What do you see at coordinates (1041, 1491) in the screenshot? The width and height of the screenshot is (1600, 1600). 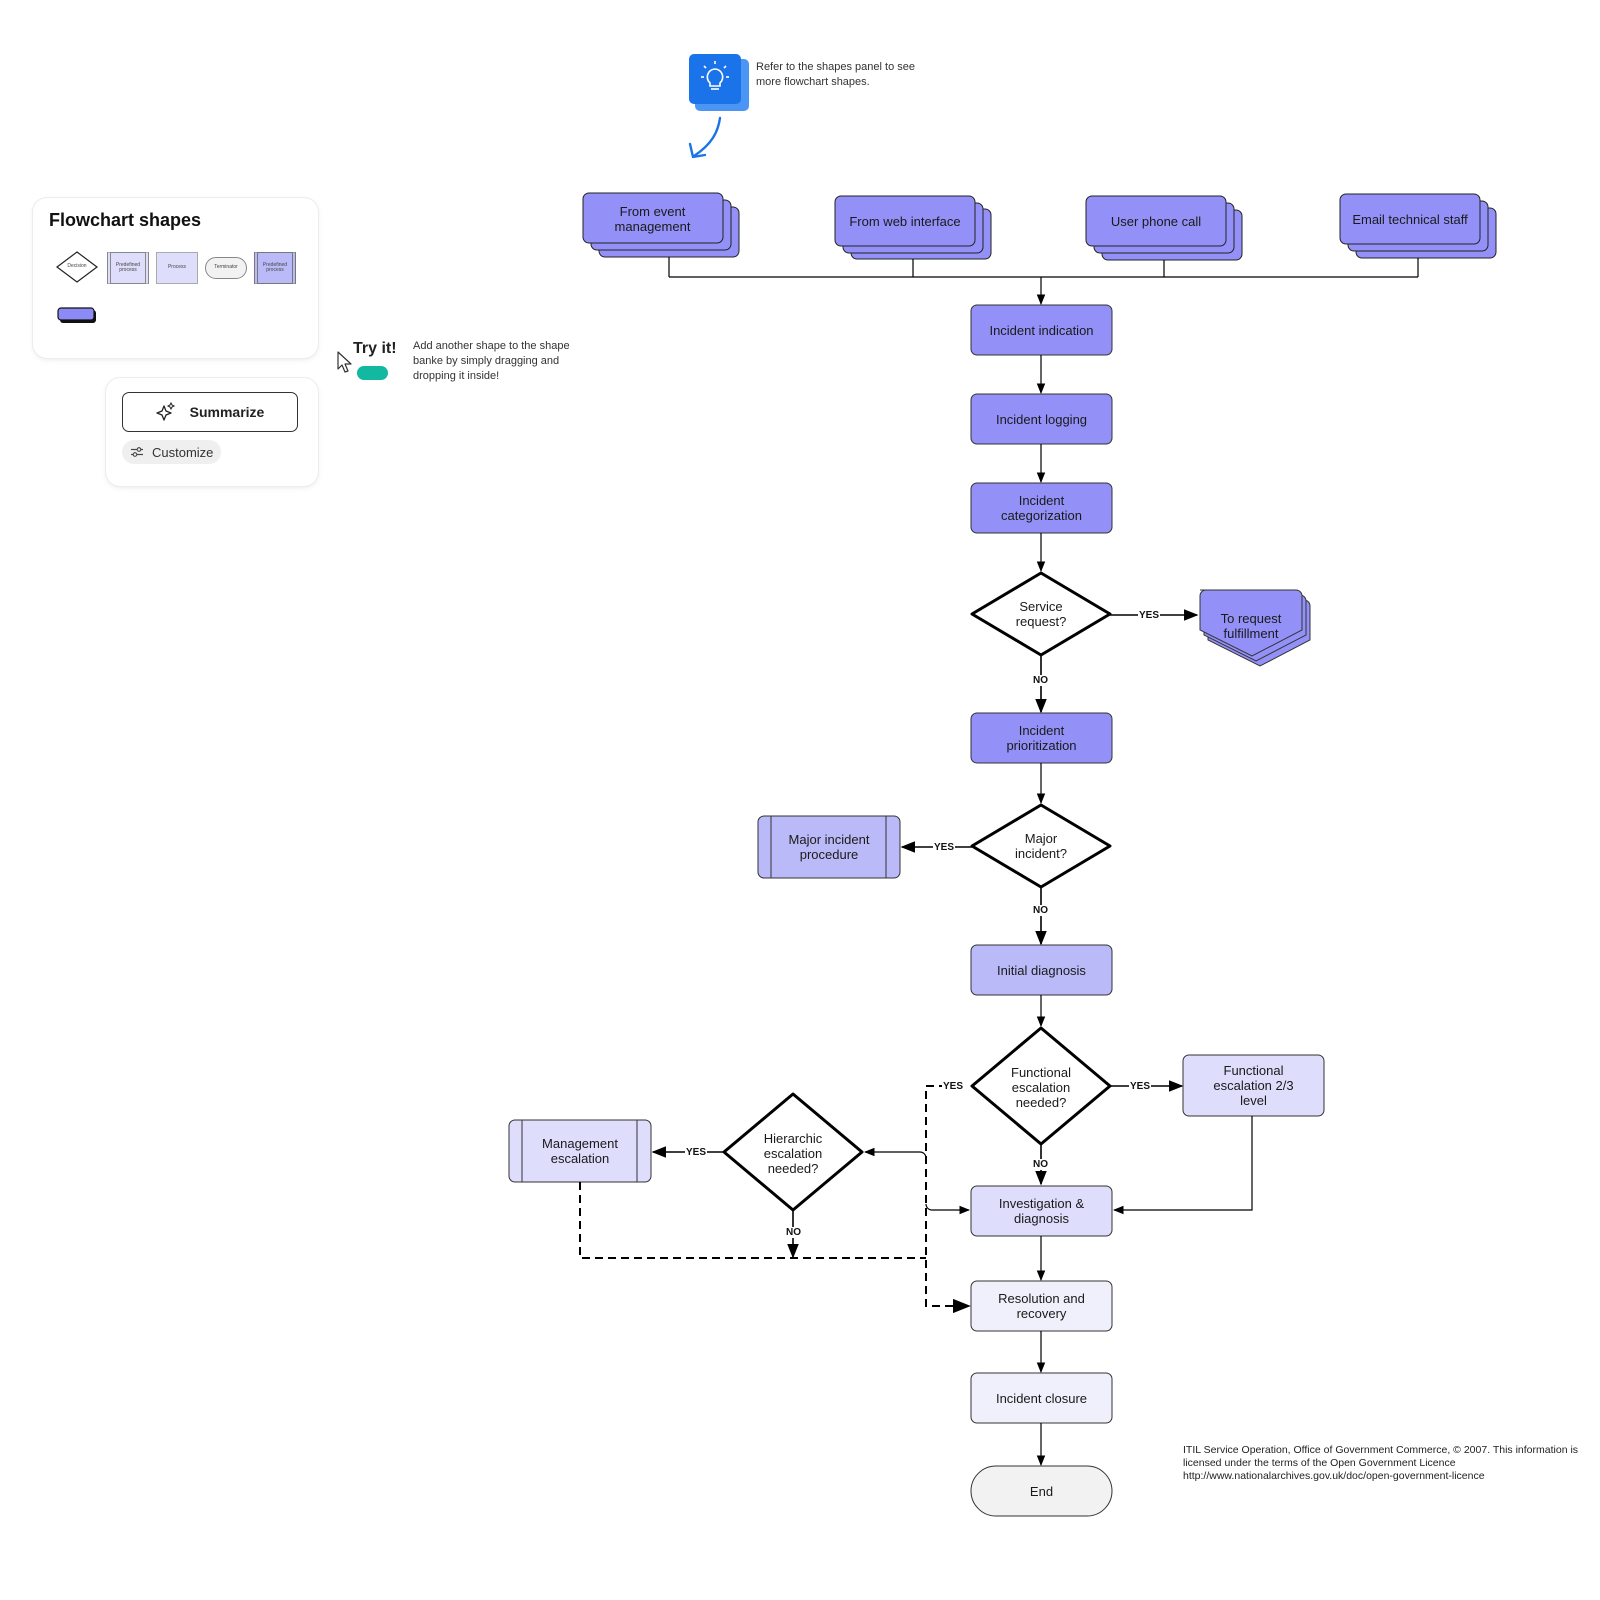 I see `label-end: End` at bounding box center [1041, 1491].